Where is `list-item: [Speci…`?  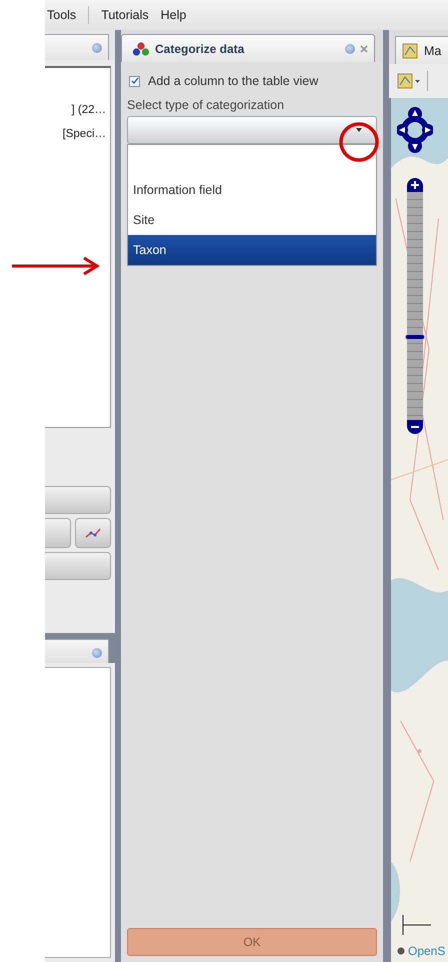 list-item: [Speci… is located at coordinates (77, 134).